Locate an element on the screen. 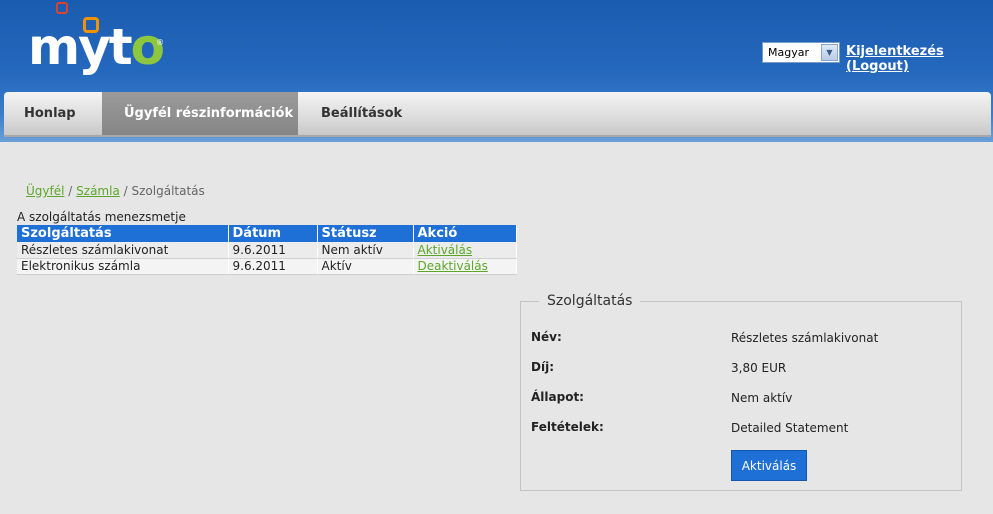 This screenshot has height=514, width=993. breadcrumb-current: Szolgáltatás is located at coordinates (168, 191).